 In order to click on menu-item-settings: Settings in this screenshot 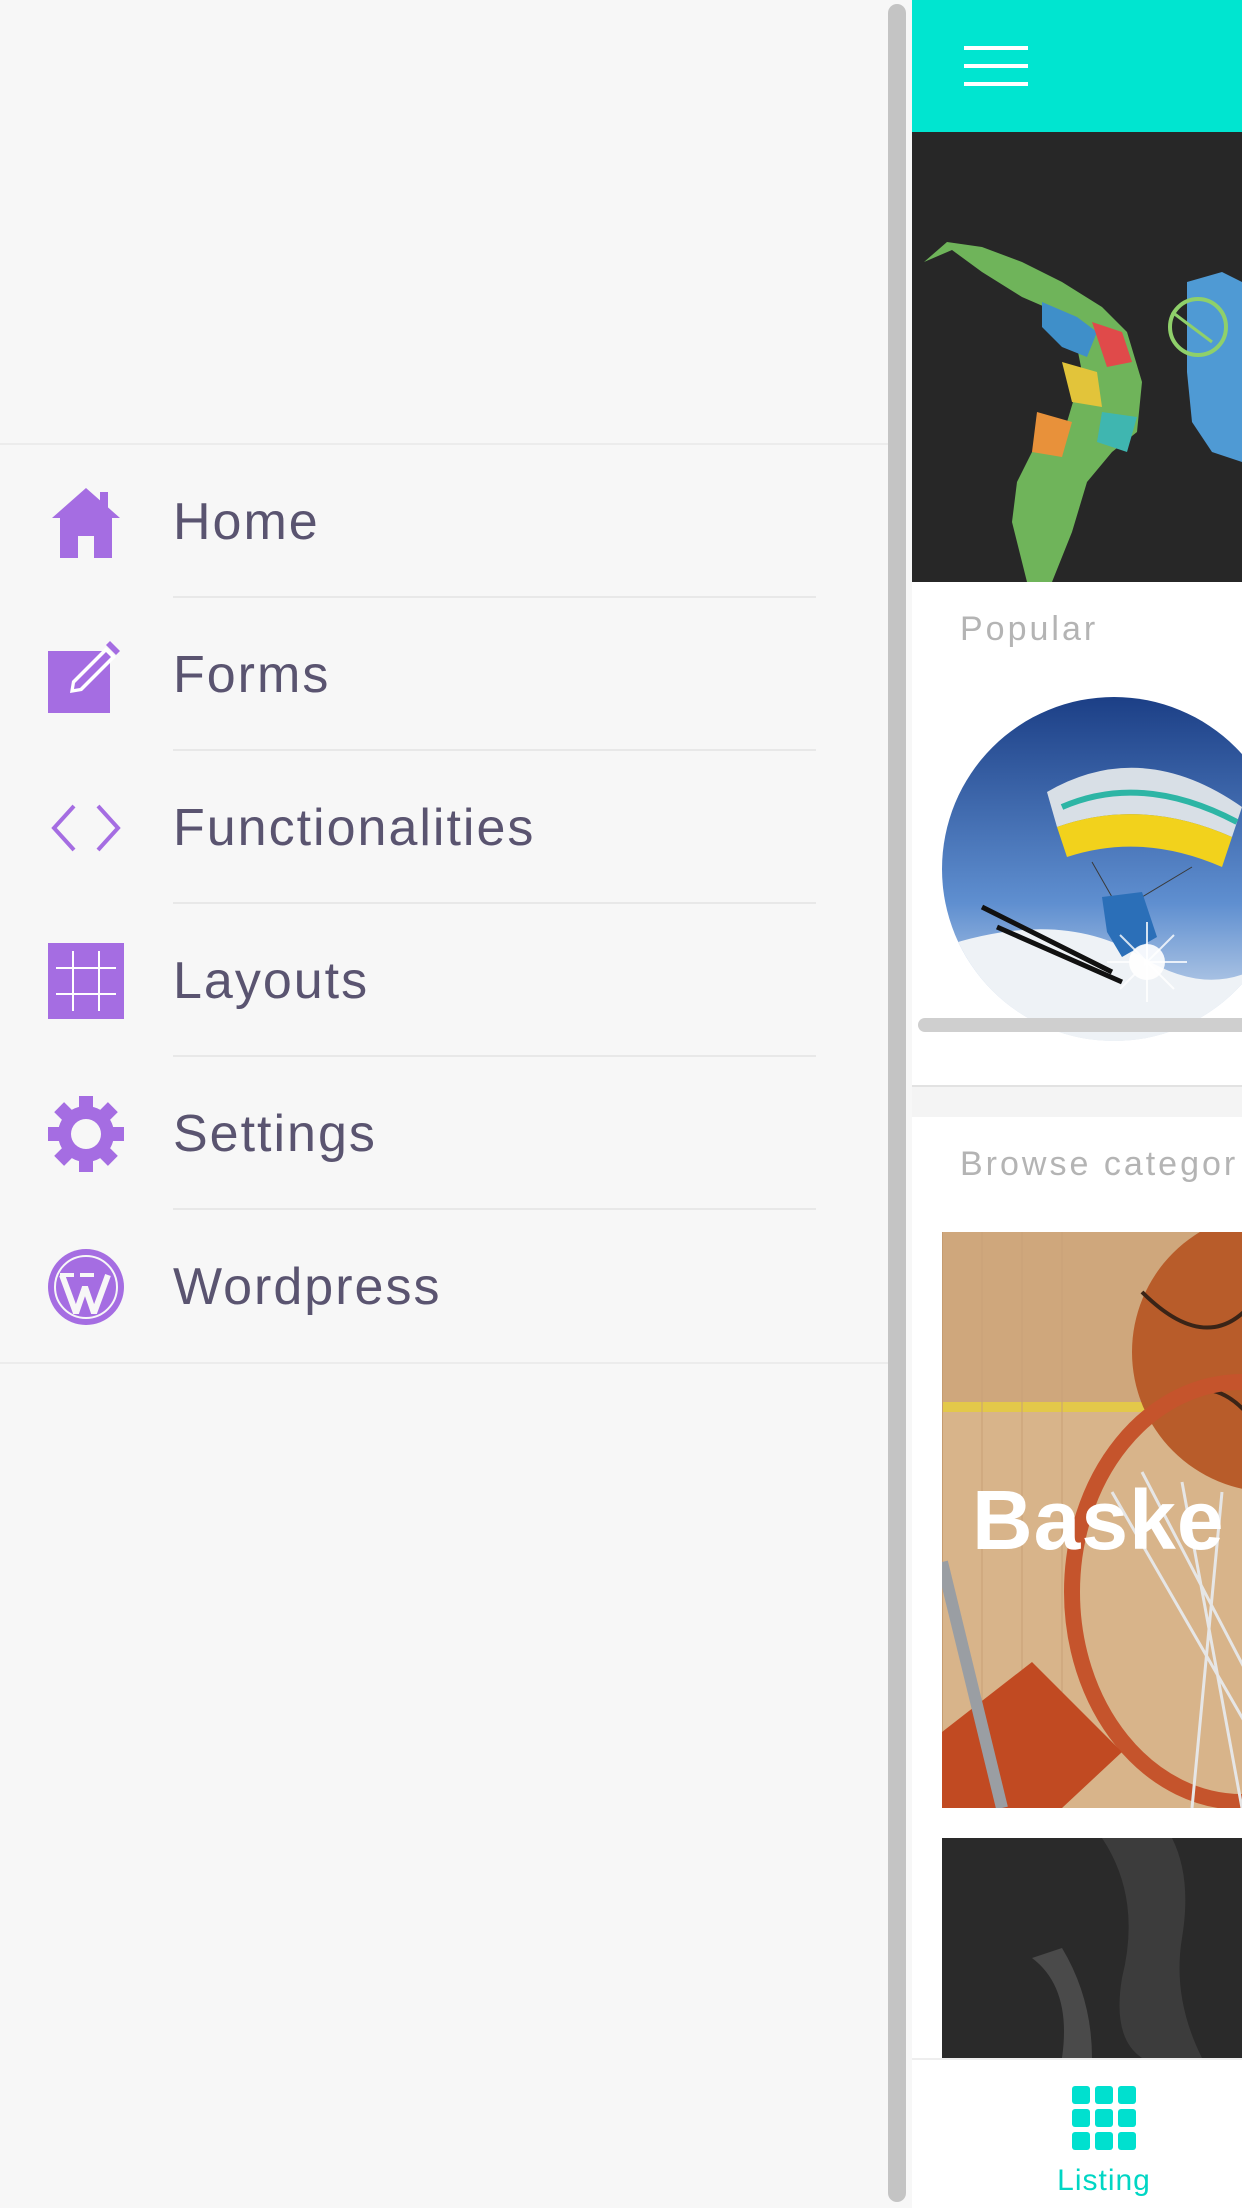, I will do `click(444, 1133)`.